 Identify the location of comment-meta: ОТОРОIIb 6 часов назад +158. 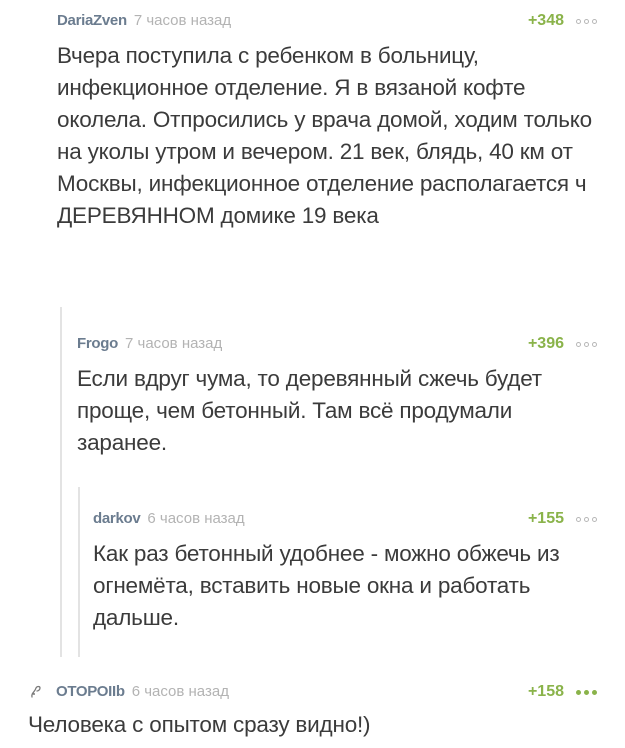
(312, 692).